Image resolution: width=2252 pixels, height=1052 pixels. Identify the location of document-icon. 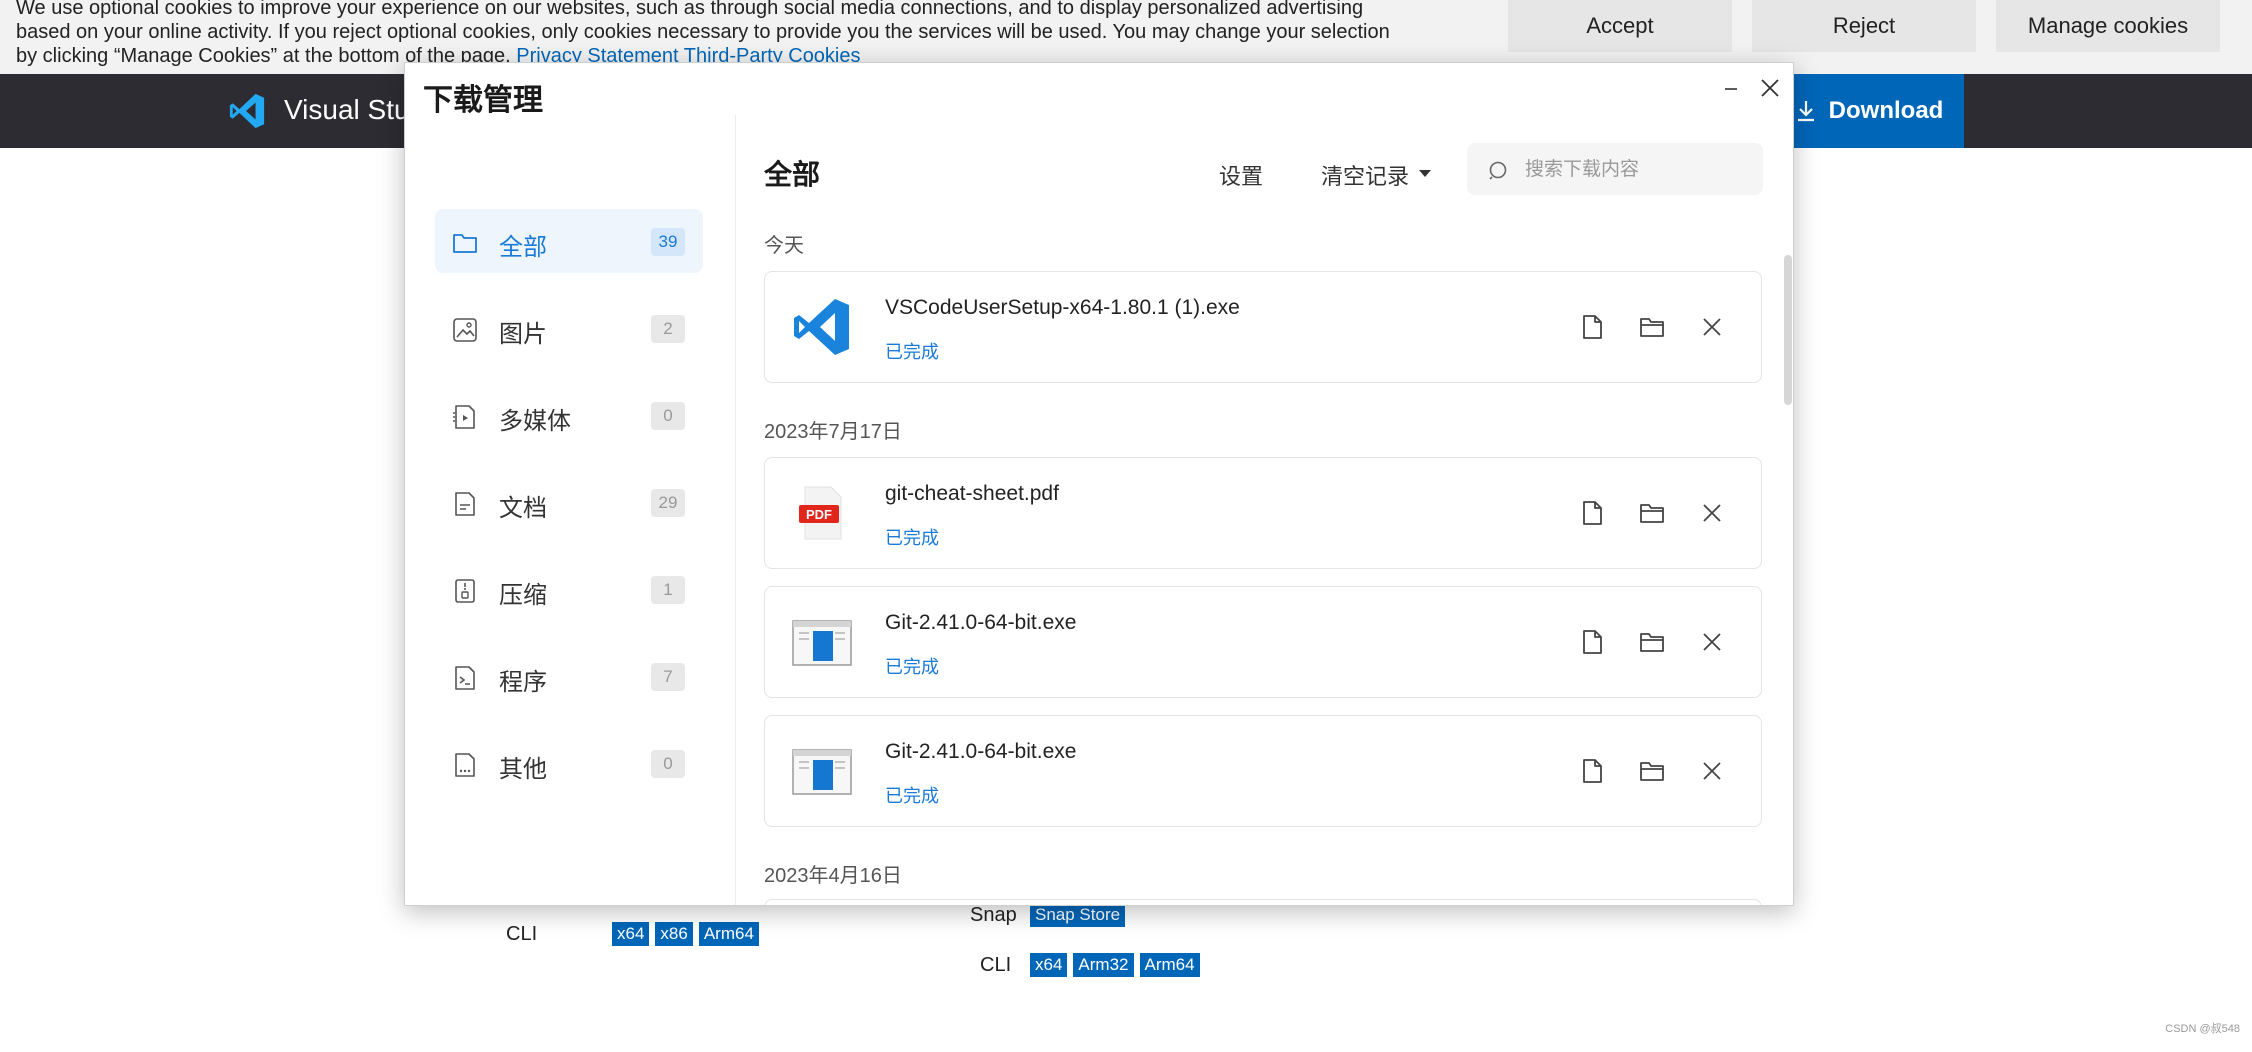
(465, 504).